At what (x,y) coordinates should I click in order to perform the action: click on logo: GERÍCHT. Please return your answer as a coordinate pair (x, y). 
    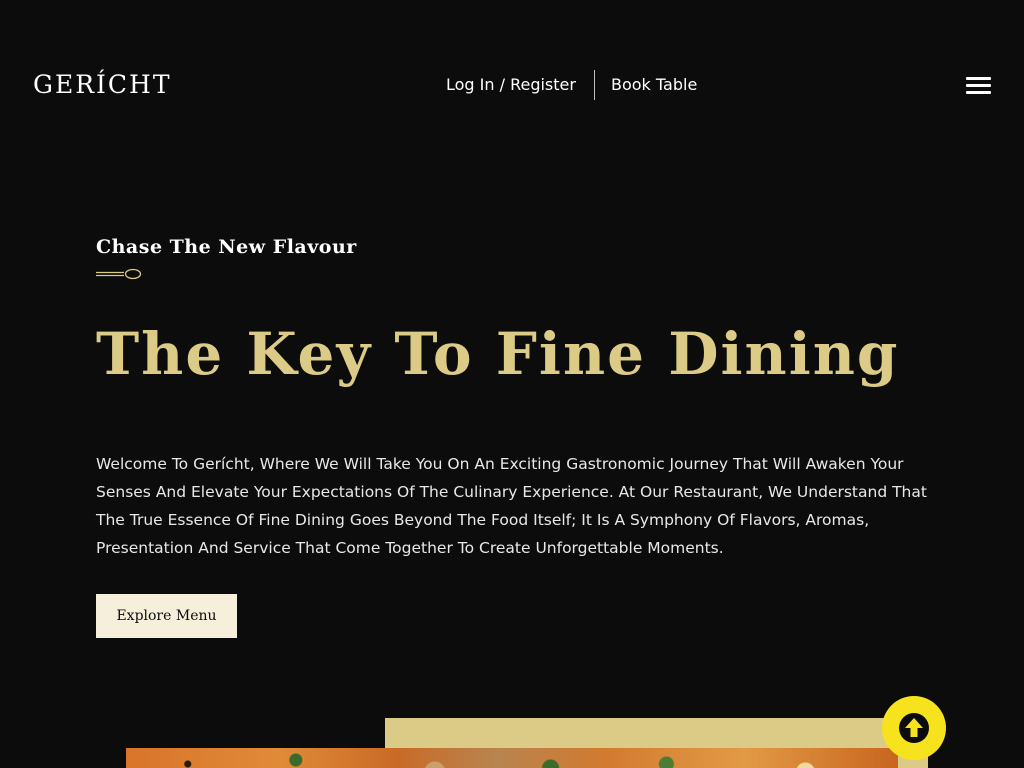
    Looking at the image, I should click on (102, 84).